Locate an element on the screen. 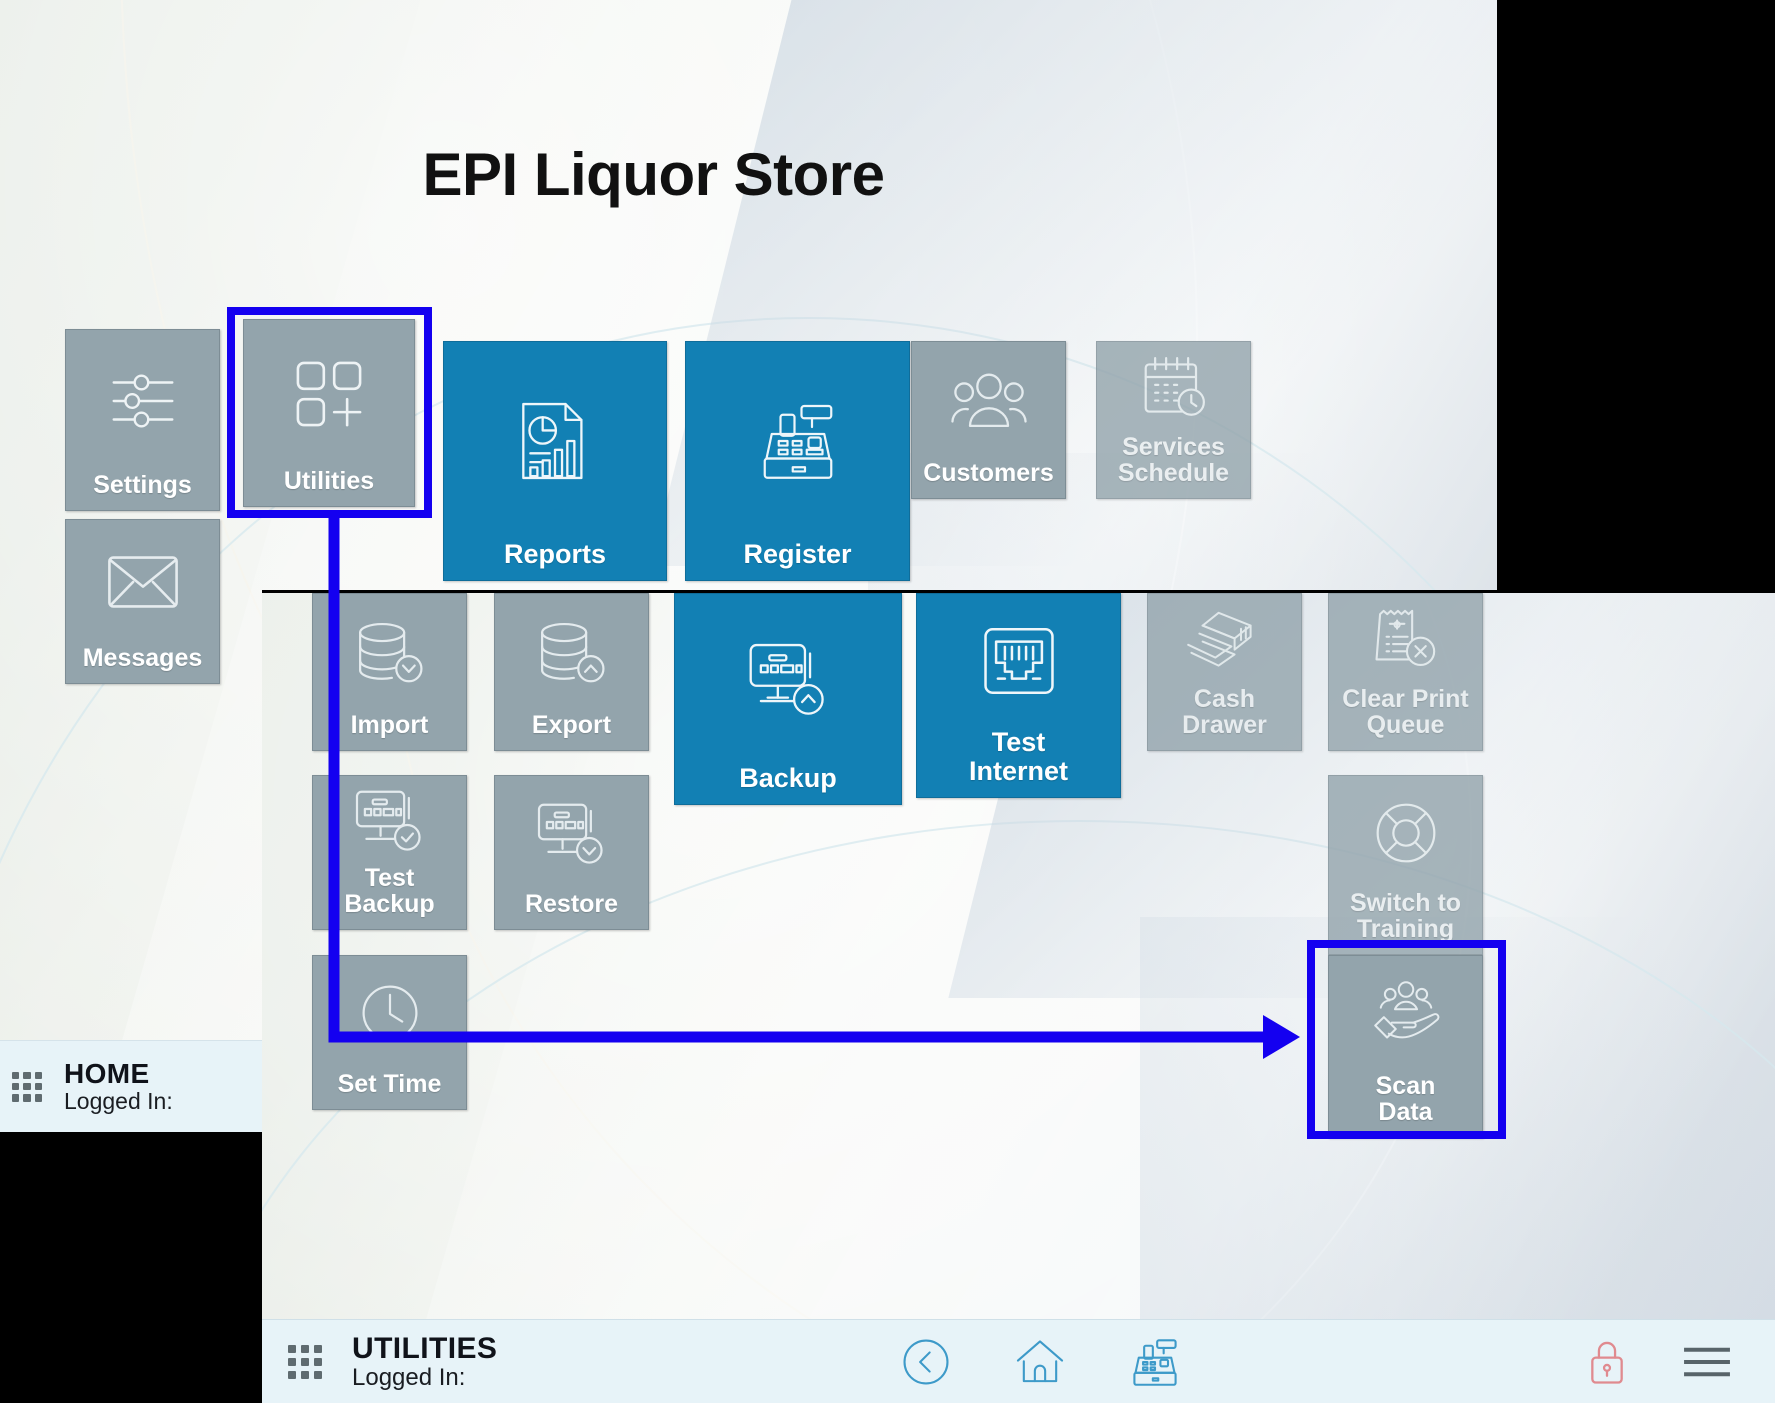 Image resolution: width=1775 pixels, height=1403 pixels. app-title: EPI Liquor Store is located at coordinates (653, 174).